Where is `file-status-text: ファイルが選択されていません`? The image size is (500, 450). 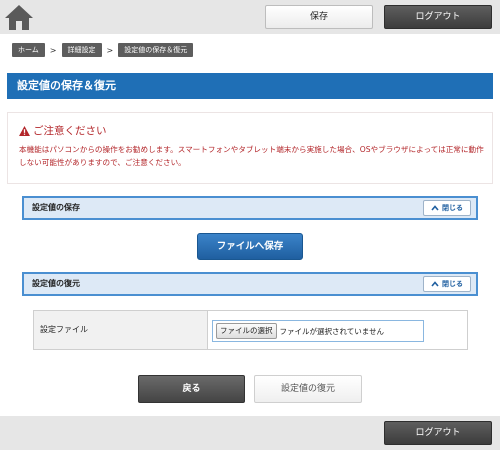
file-status-text: ファイルが選択されていません is located at coordinates (332, 331).